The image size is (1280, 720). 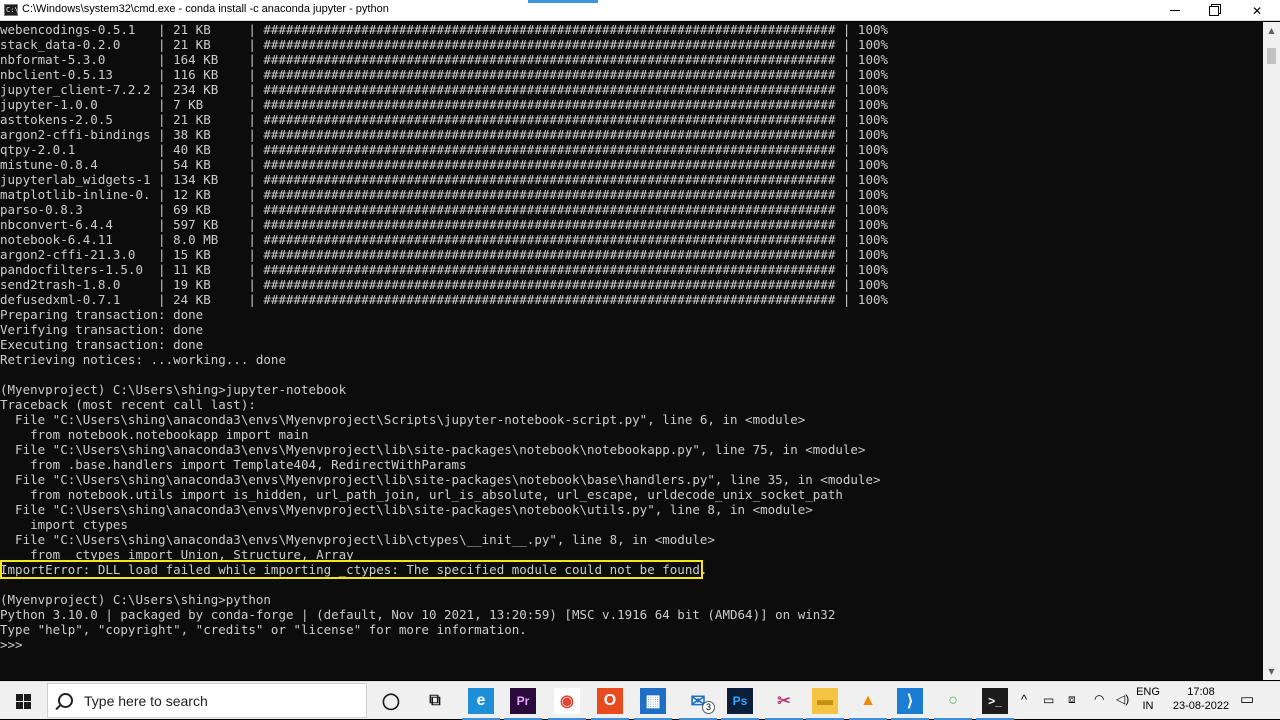 What do you see at coordinates (563, 1) in the screenshot?
I see `title-accent-strip` at bounding box center [563, 1].